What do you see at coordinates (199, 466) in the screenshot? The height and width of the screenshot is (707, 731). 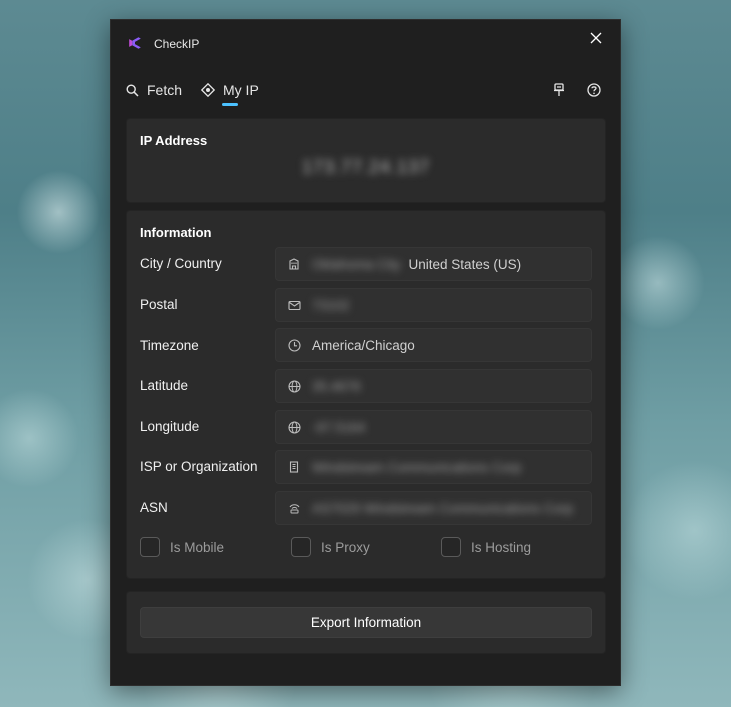 I see `isp-label: ISP or Organization` at bounding box center [199, 466].